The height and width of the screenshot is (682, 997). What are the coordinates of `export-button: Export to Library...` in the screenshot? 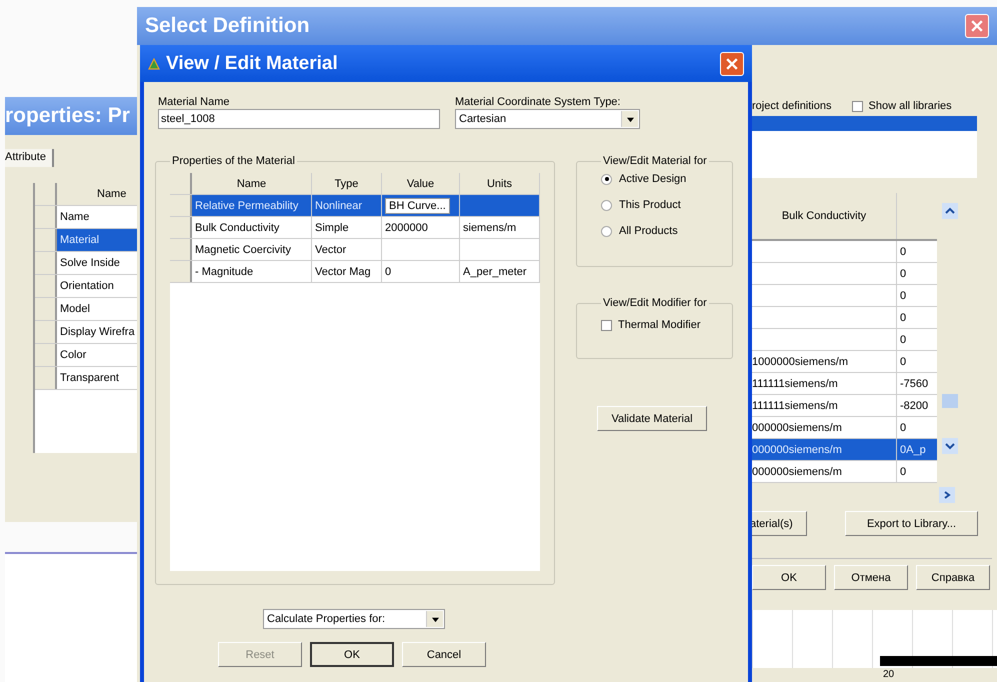 It's located at (911, 523).